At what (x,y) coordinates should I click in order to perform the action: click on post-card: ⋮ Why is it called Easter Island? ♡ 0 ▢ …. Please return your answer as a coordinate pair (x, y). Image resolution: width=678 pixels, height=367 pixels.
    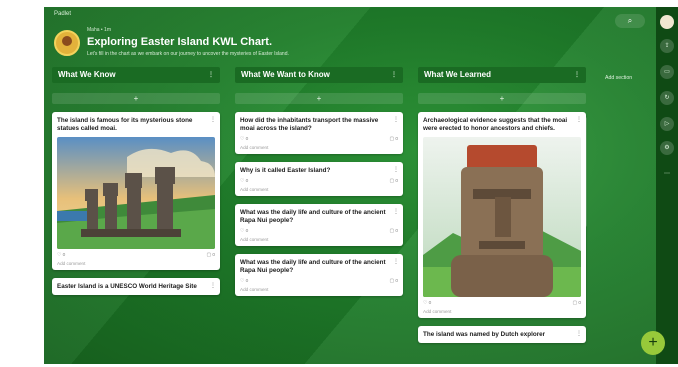
    Looking at the image, I should click on (319, 179).